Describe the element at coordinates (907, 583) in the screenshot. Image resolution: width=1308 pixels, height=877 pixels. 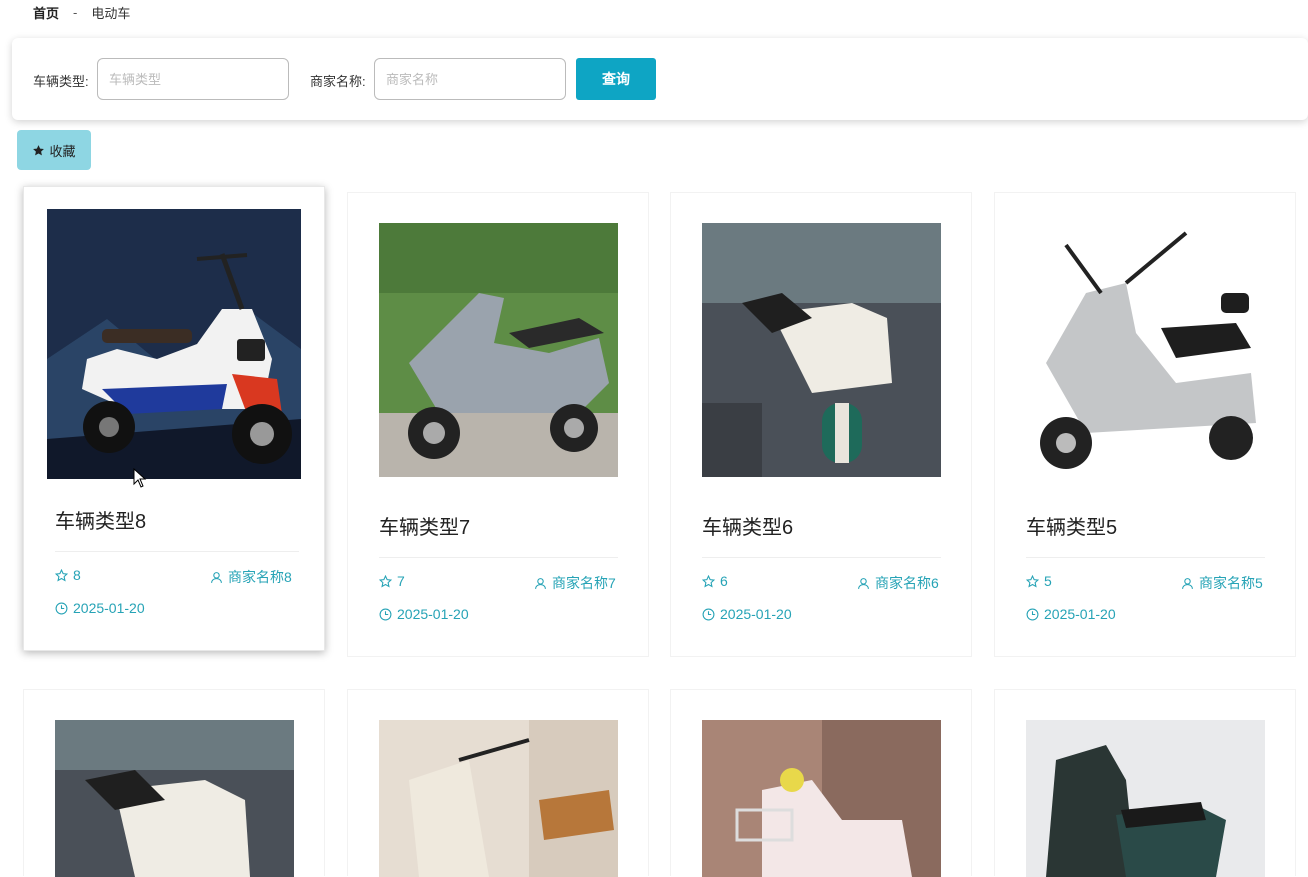
I see `merchant-name-value: 商家名称6` at that location.